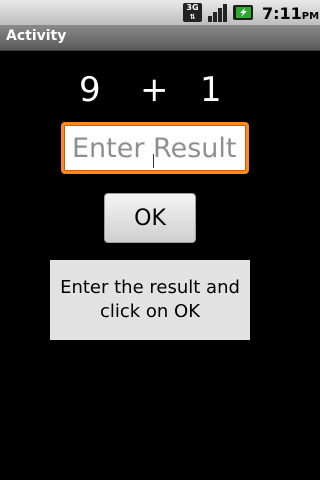 Image resolution: width=320 pixels, height=480 pixels. I want to click on ok-button: OK, so click(150, 218).